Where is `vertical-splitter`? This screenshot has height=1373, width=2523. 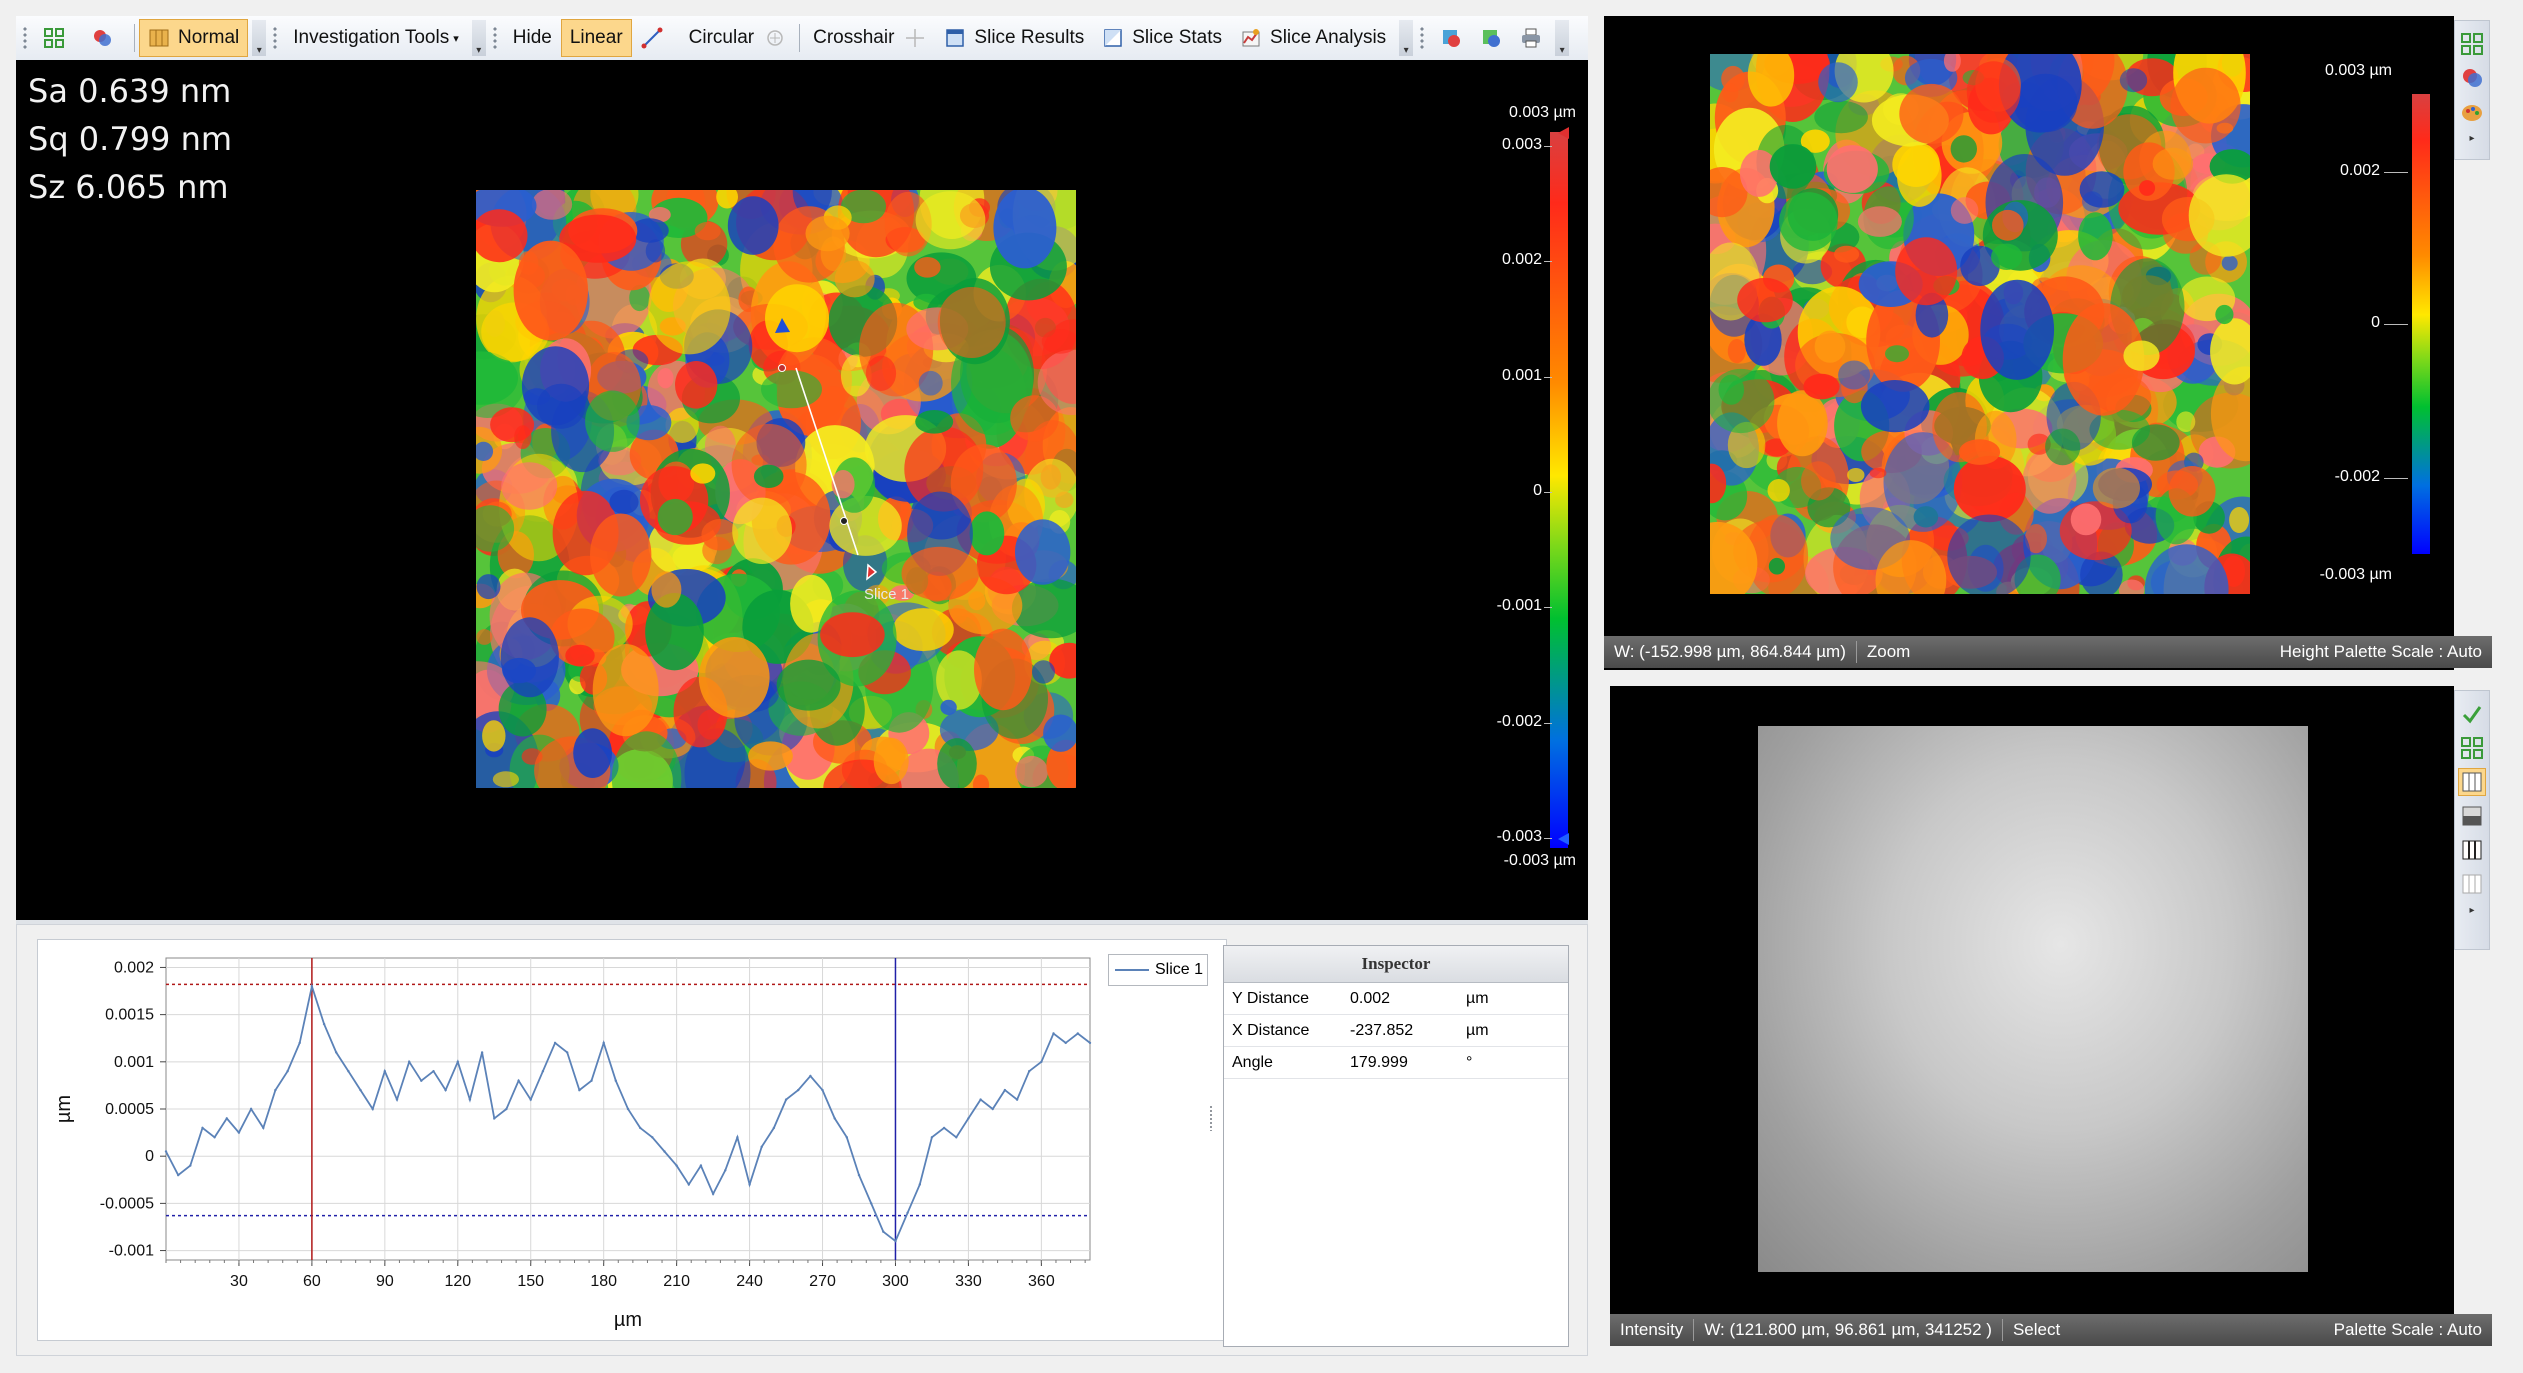 vertical-splitter is located at coordinates (1597, 686).